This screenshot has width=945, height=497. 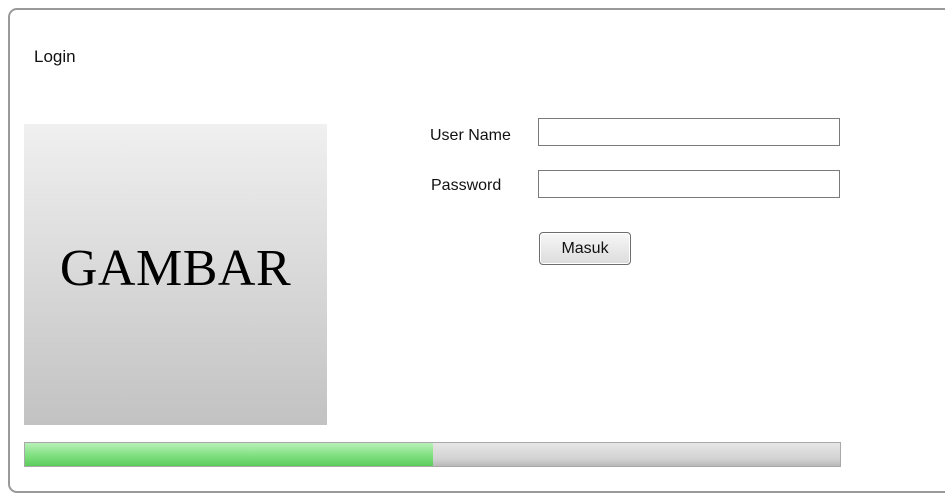 What do you see at coordinates (470, 135) in the screenshot?
I see `username-label: User Name` at bounding box center [470, 135].